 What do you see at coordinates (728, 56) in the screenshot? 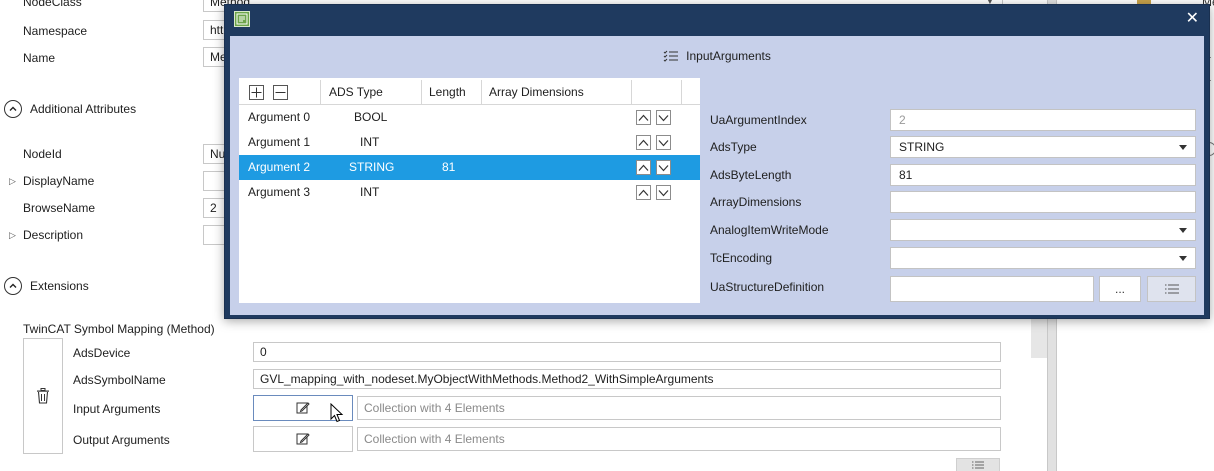
I see `dialog-title: InputArguments` at bounding box center [728, 56].